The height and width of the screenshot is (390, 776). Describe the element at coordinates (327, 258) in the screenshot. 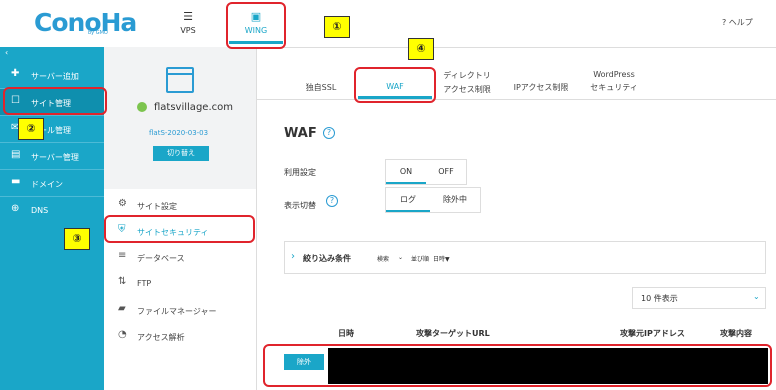

I see `filter-title: 絞り込み条件` at that location.